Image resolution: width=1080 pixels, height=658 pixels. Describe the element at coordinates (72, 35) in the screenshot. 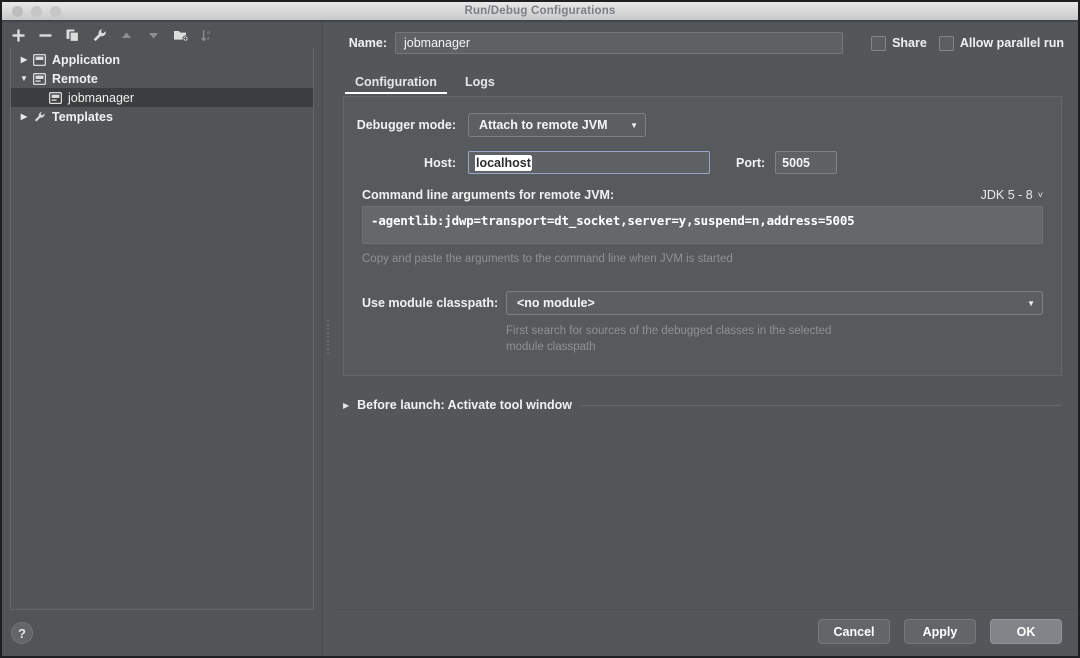

I see `copy-button` at that location.